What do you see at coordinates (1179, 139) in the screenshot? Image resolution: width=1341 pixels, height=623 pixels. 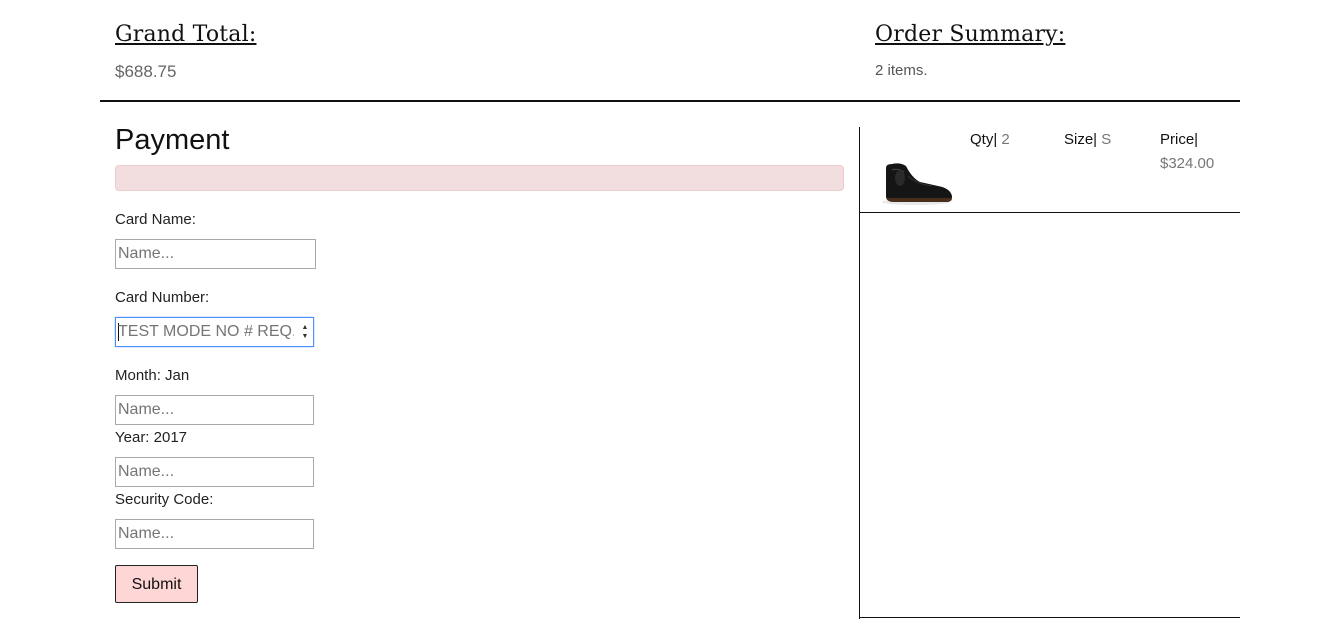 I see `price-label: Price|` at bounding box center [1179, 139].